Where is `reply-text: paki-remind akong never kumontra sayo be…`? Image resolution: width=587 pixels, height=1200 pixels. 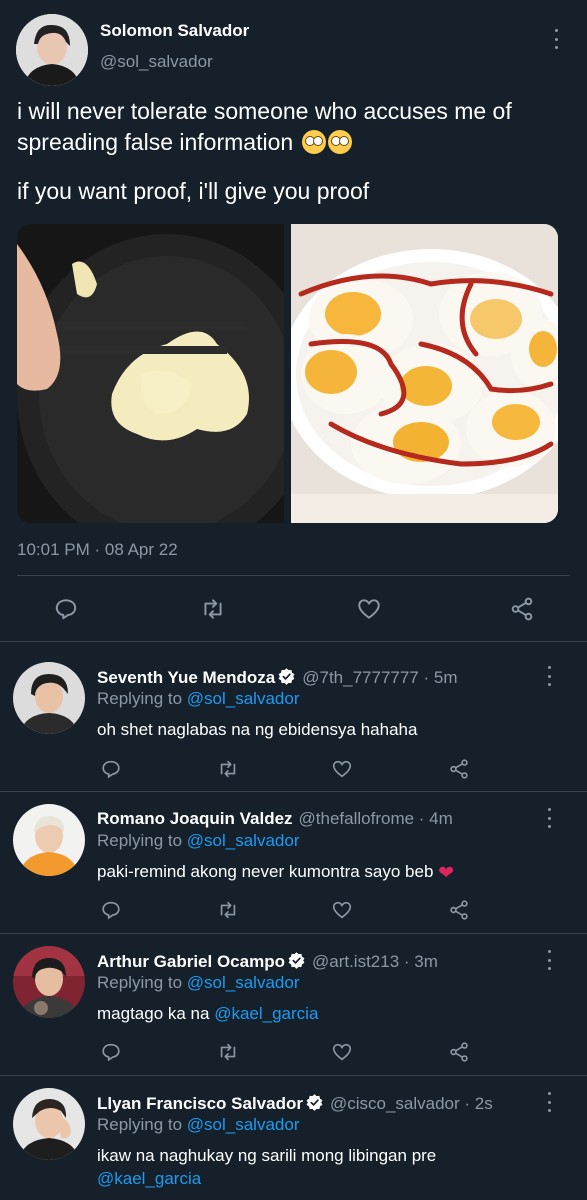
reply-text: paki-remind akong never kumontra sayo be… is located at coordinates (332, 872).